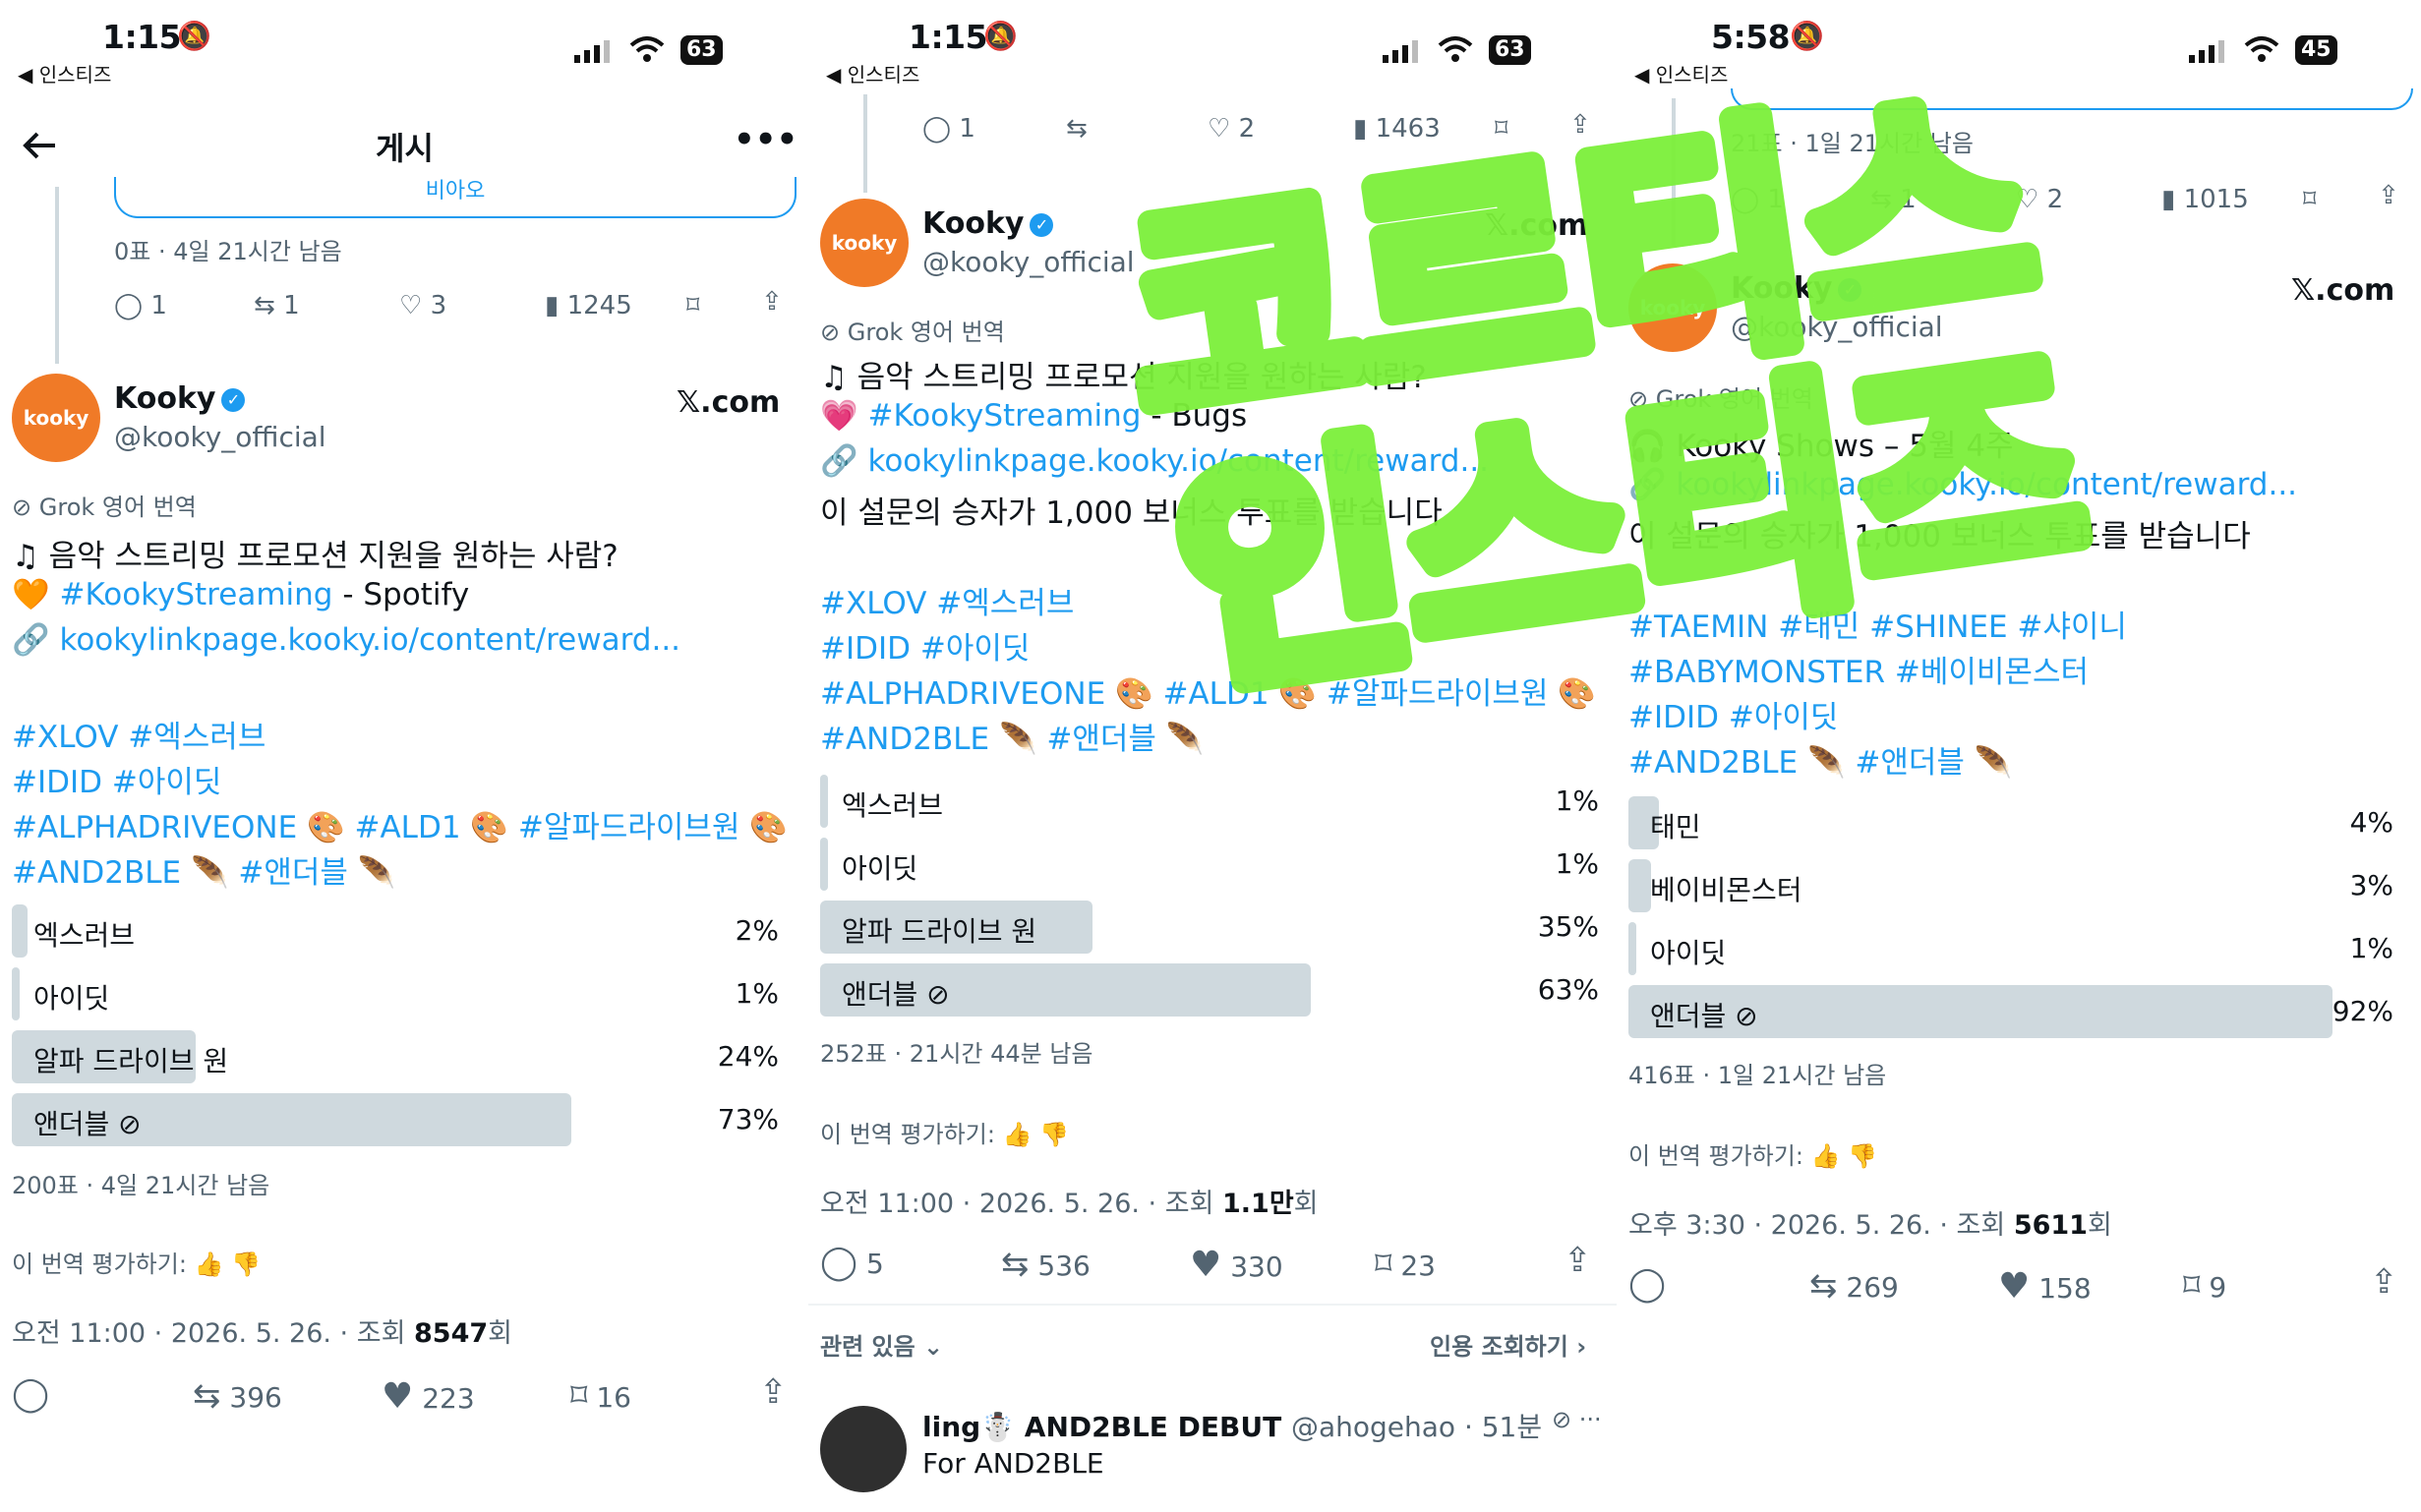 The image size is (2421, 1512). What do you see at coordinates (588, 305) in the screenshot?
I see `prev-views-button: ▮ 1245` at bounding box center [588, 305].